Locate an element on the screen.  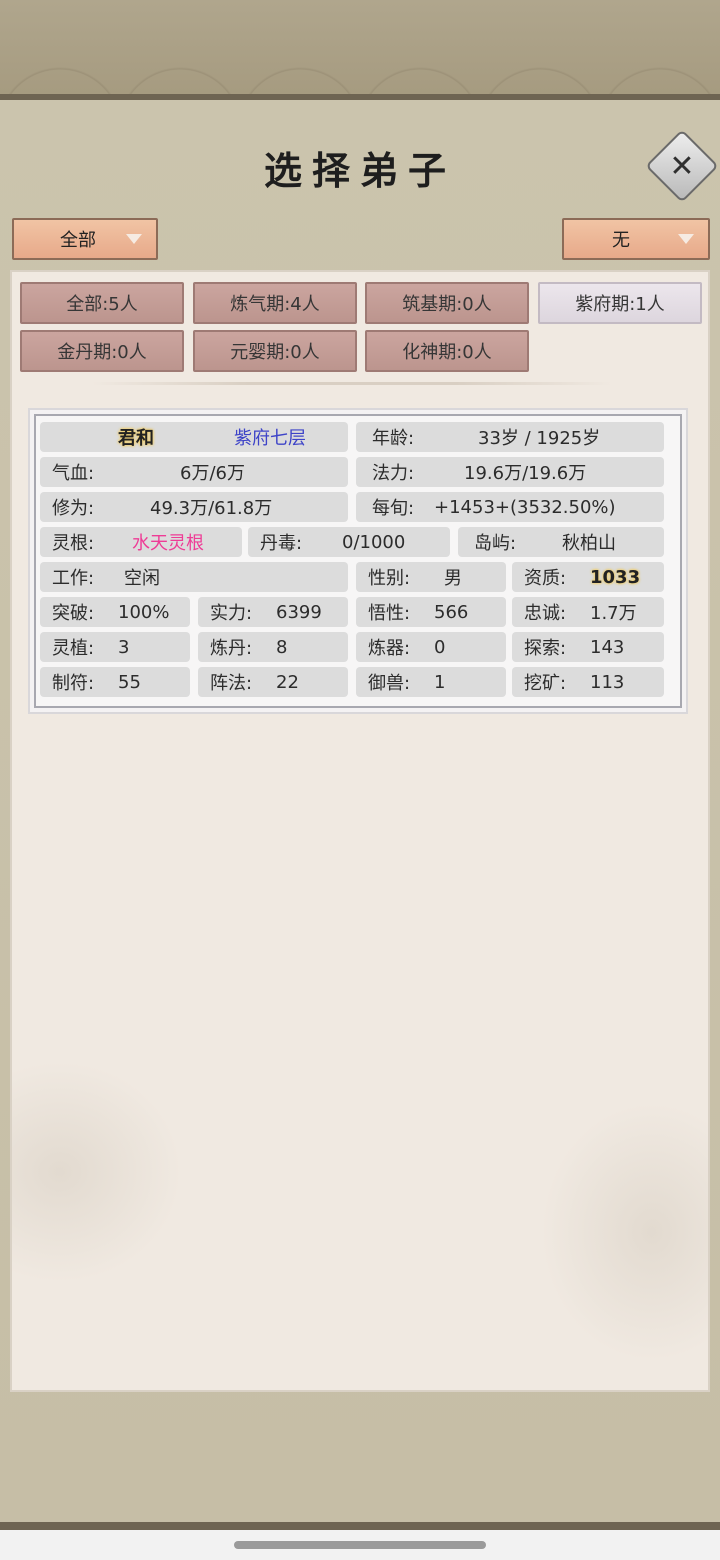
sort-dropdown: 无 is located at coordinates (636, 239).